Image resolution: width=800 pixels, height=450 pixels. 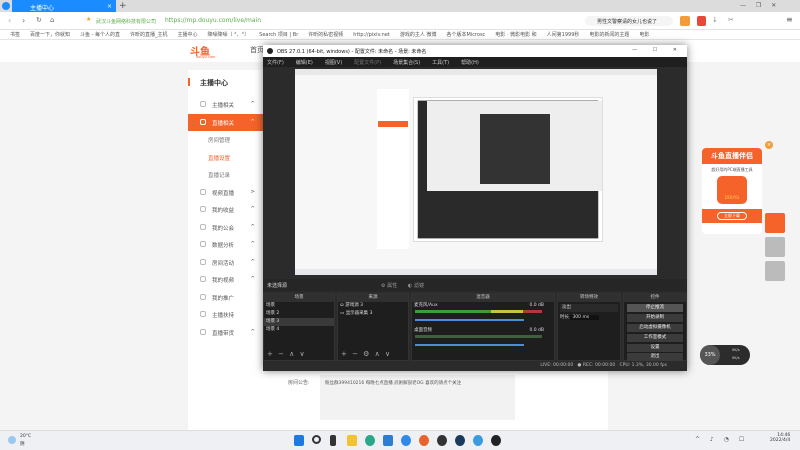 What do you see at coordinates (418, 34) in the screenshot?
I see `bookmark: 游戏的主人 微博` at bounding box center [418, 34].